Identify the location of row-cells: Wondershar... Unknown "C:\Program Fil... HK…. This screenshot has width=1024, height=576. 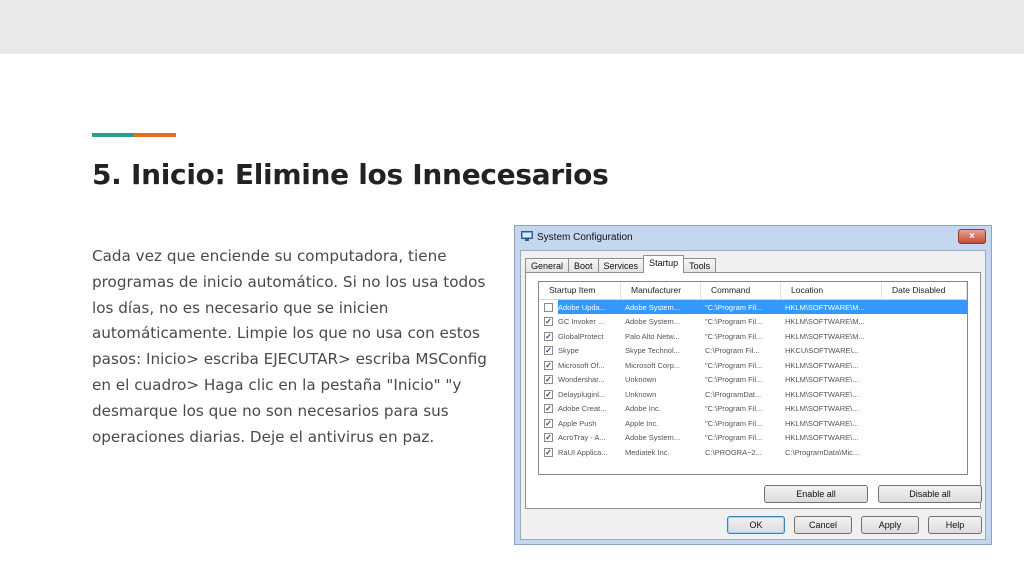
(762, 380).